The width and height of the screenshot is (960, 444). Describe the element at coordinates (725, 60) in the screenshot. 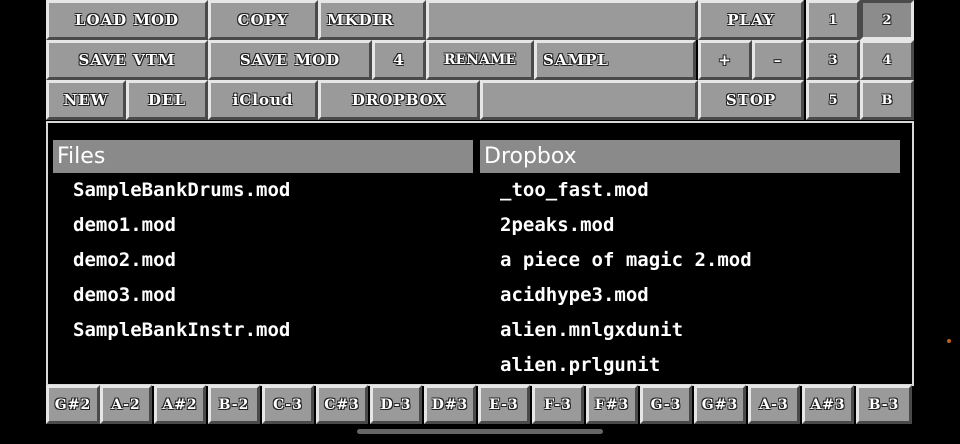

I see `plus-button: +` at that location.